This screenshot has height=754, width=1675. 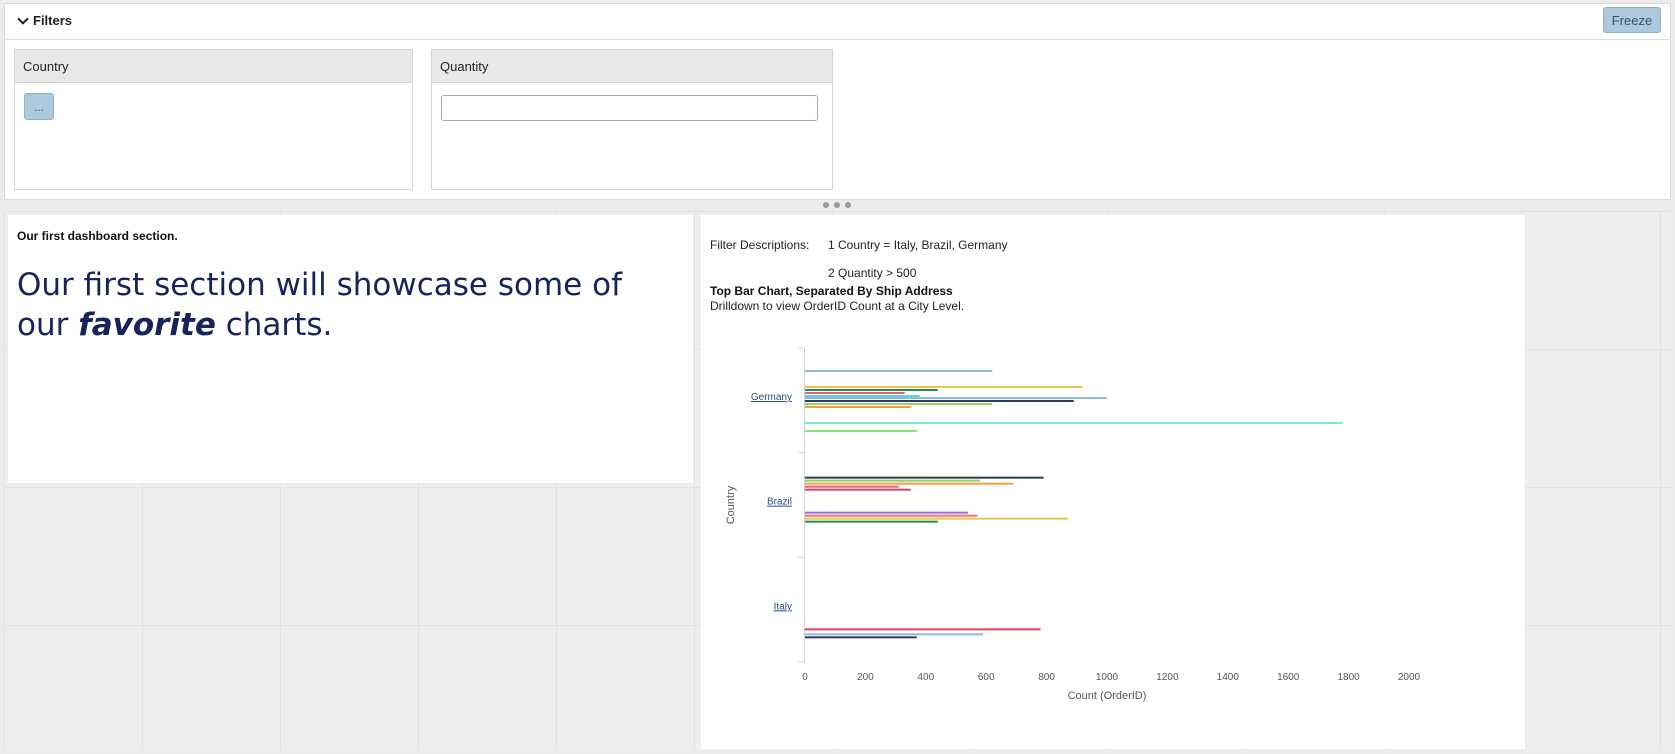 What do you see at coordinates (629, 108) in the screenshot?
I see `quantity-input` at bounding box center [629, 108].